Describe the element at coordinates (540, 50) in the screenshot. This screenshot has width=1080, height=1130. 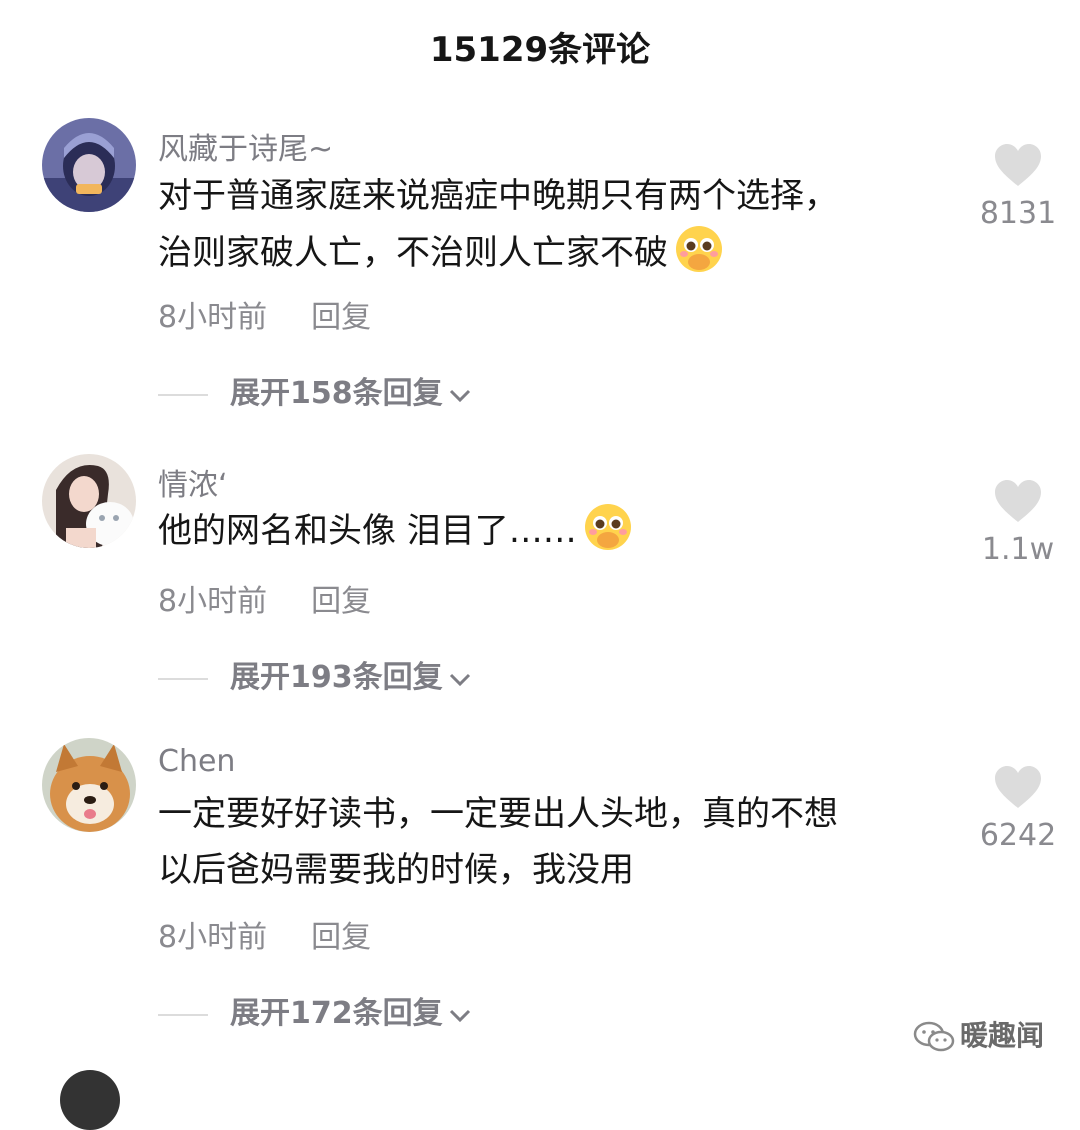
I see `comments-header: 15129条评论` at that location.